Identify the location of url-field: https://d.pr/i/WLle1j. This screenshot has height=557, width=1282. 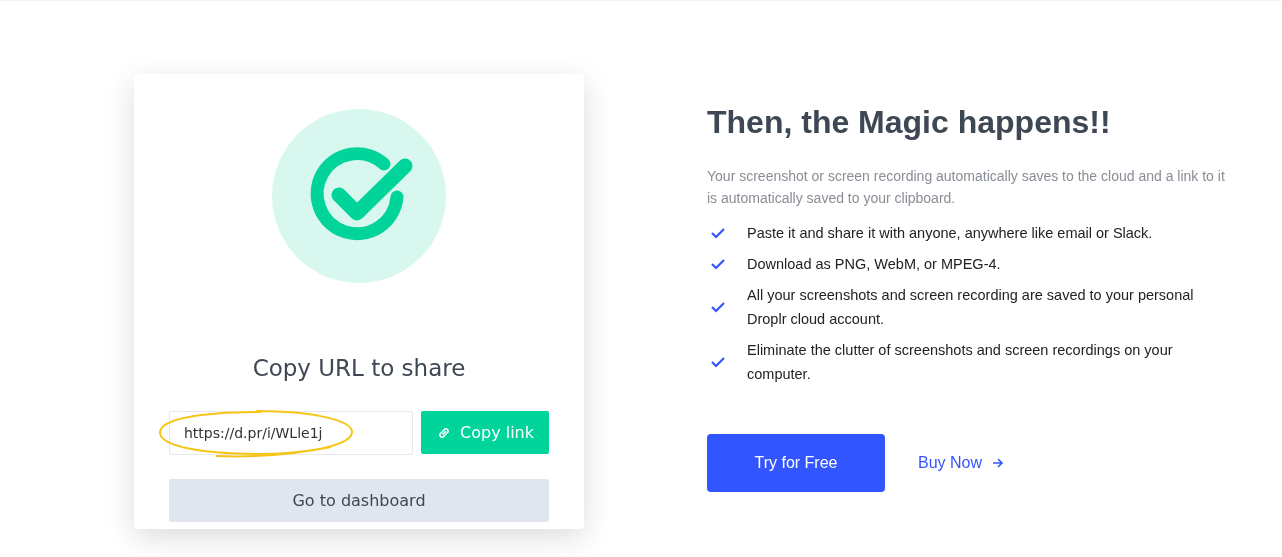
(291, 433).